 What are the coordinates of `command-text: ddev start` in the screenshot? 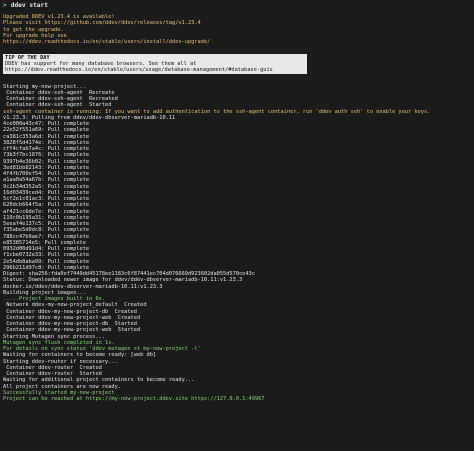 It's located at (29, 5).